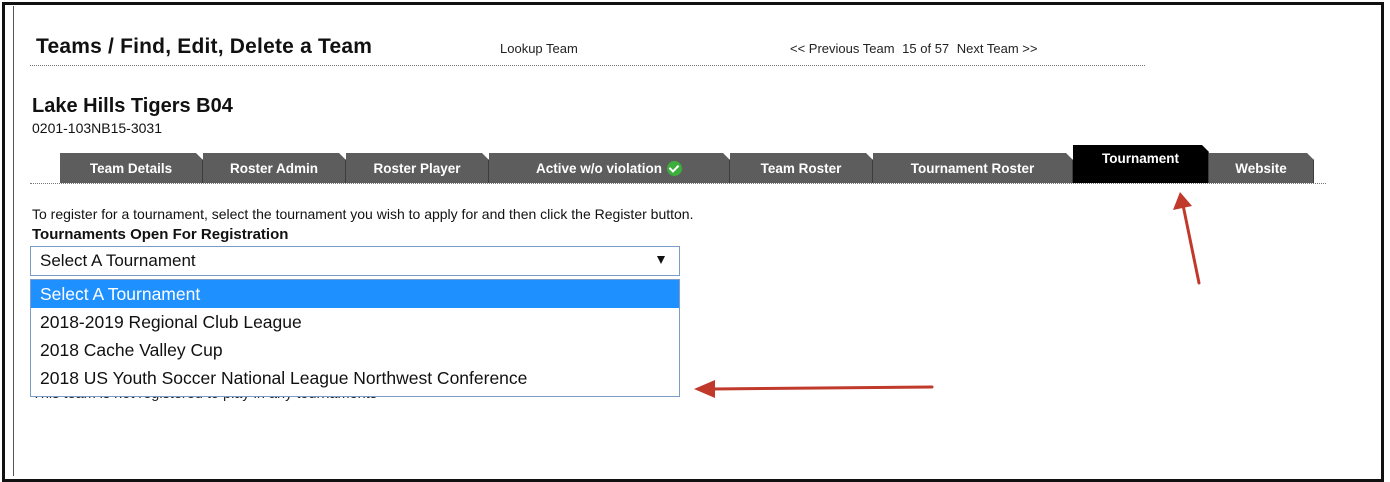 Image resolution: width=1390 pixels, height=482 pixels. Describe the element at coordinates (814, 389) in the screenshot. I see `arrow-to-dropdown-icon` at that location.